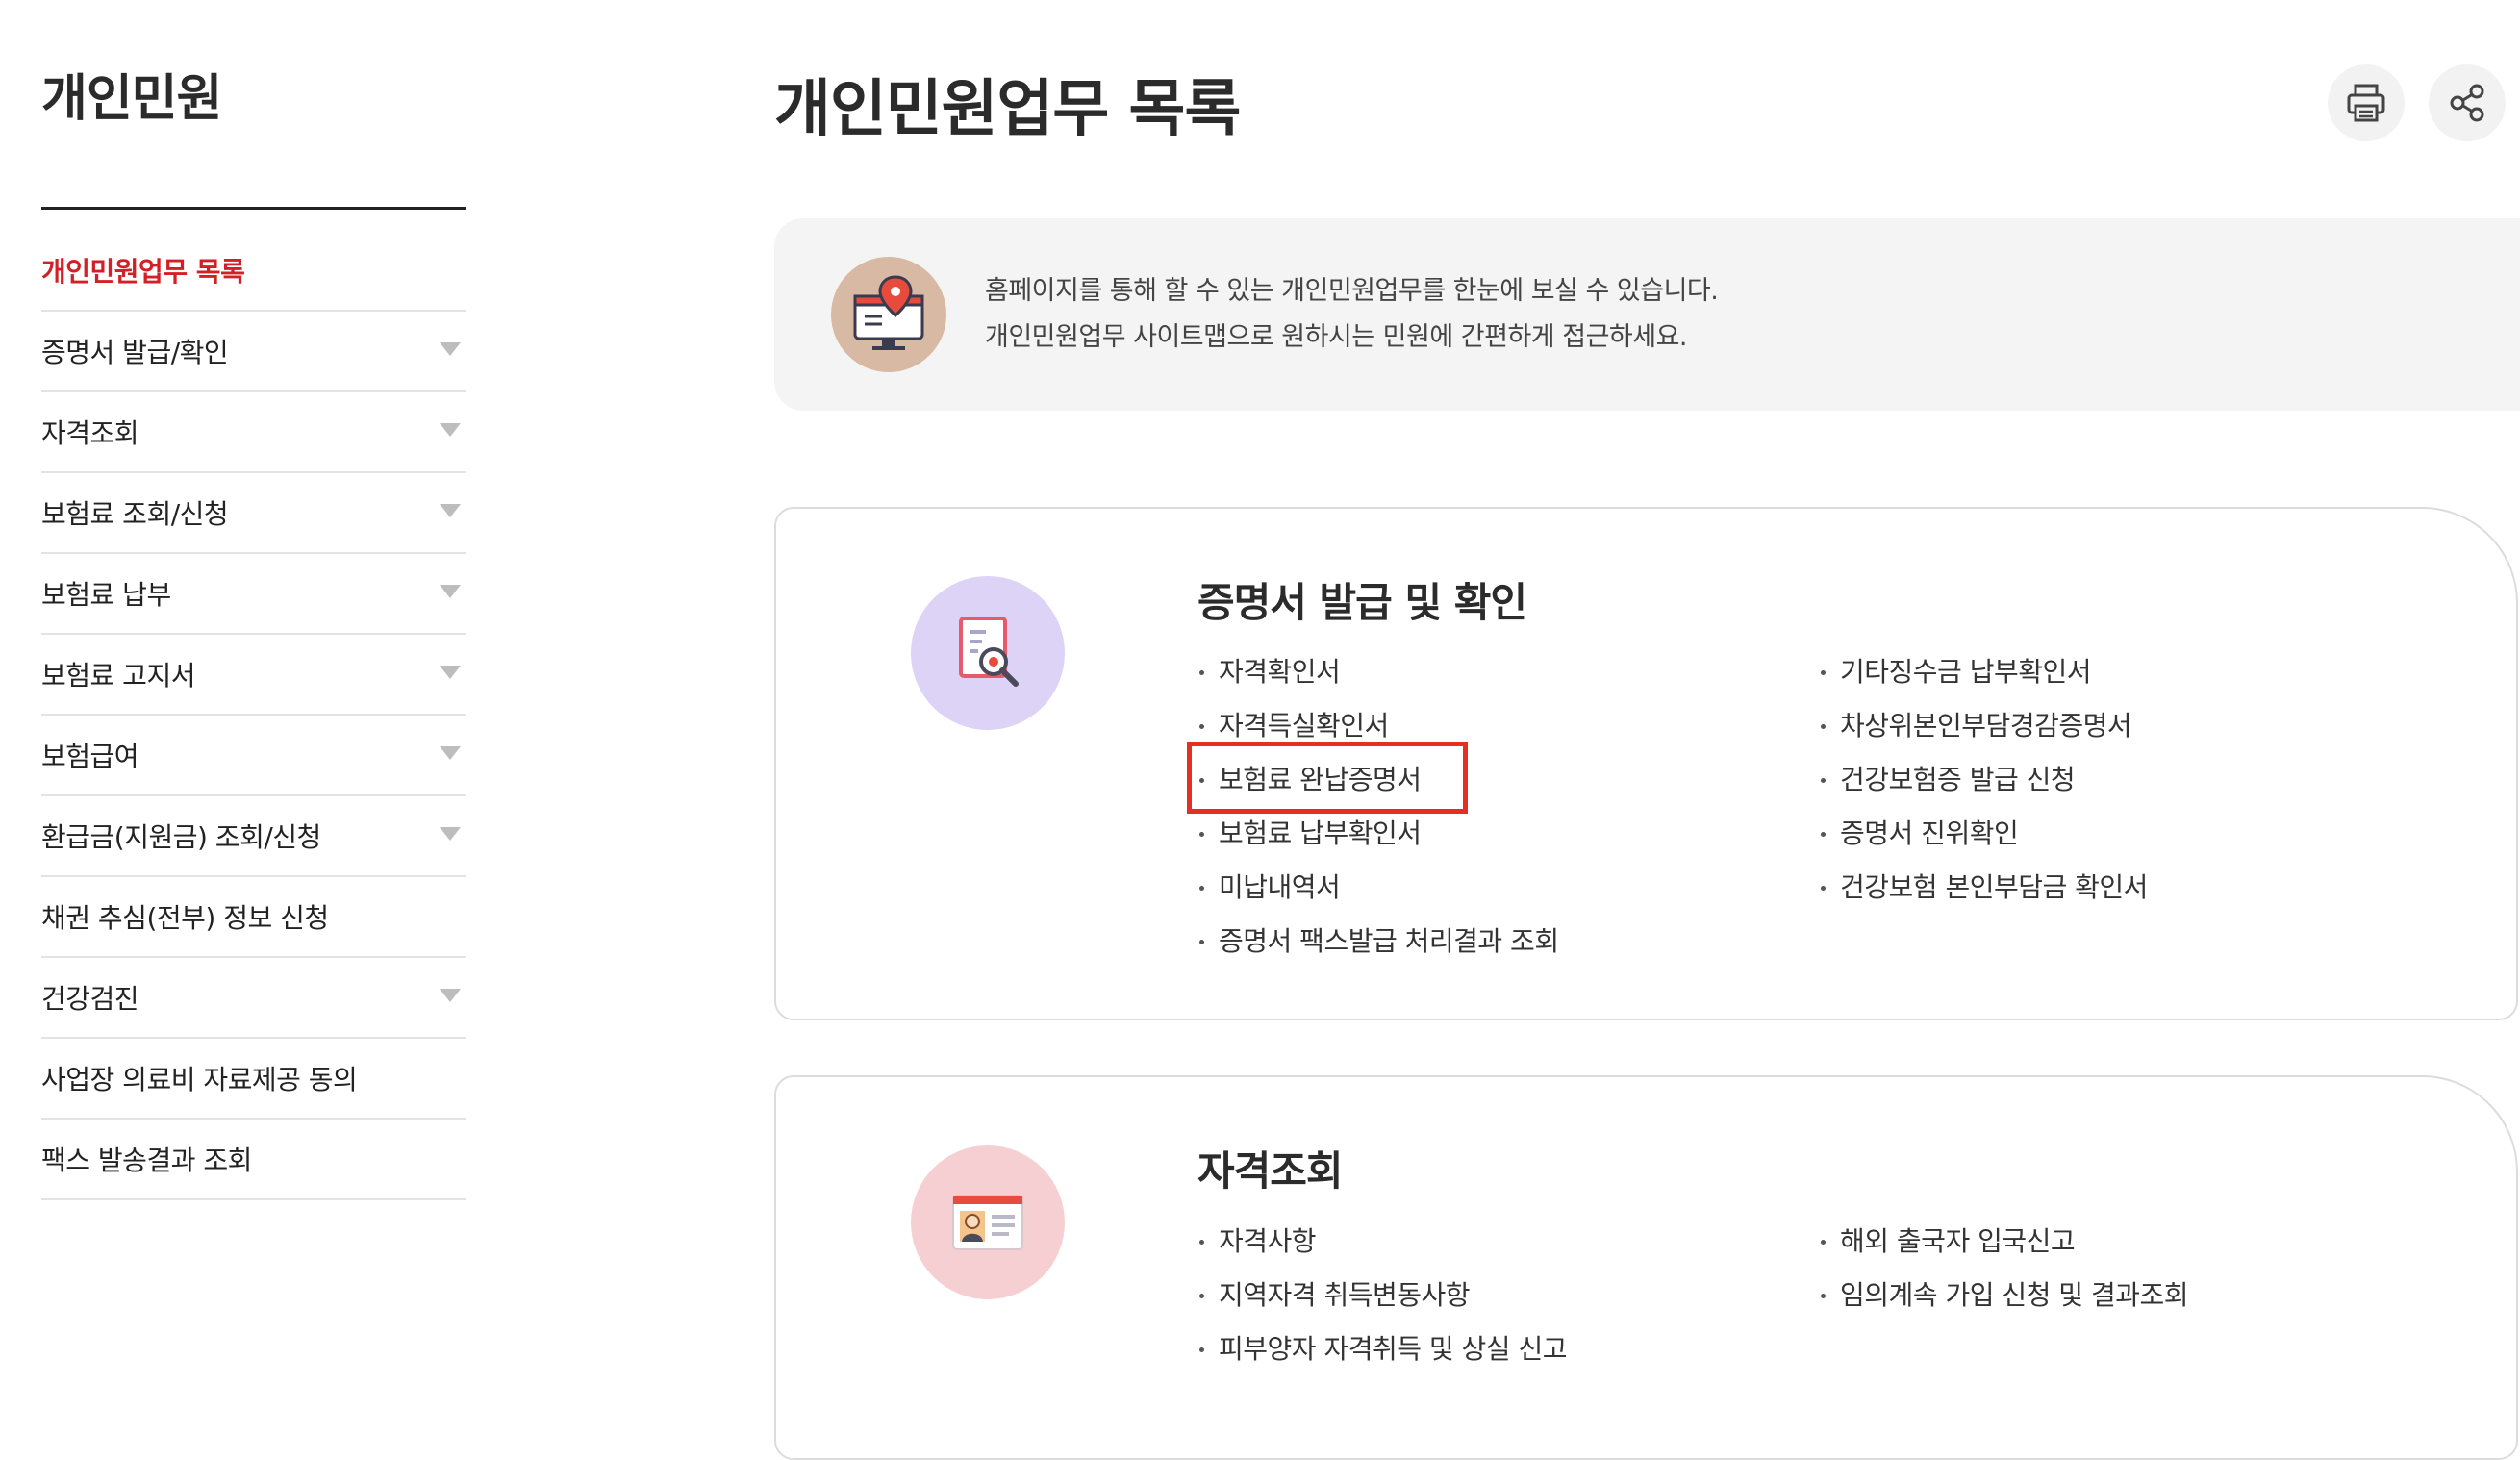 The height and width of the screenshot is (1460, 2520). I want to click on link-insurance-card-request: 건강보험증 발급 신청, so click(1984, 780).